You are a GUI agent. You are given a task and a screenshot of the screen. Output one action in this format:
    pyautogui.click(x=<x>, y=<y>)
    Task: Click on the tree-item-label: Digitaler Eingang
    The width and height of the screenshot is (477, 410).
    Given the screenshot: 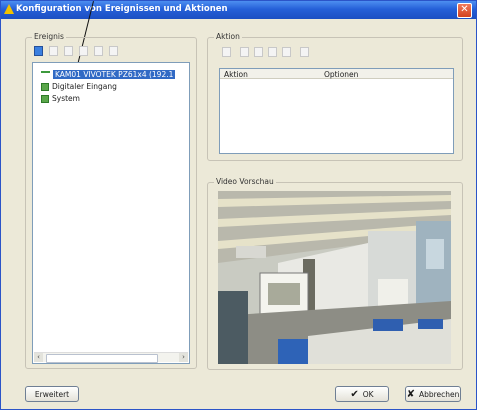 What is the action you would take?
    pyautogui.click(x=84, y=86)
    